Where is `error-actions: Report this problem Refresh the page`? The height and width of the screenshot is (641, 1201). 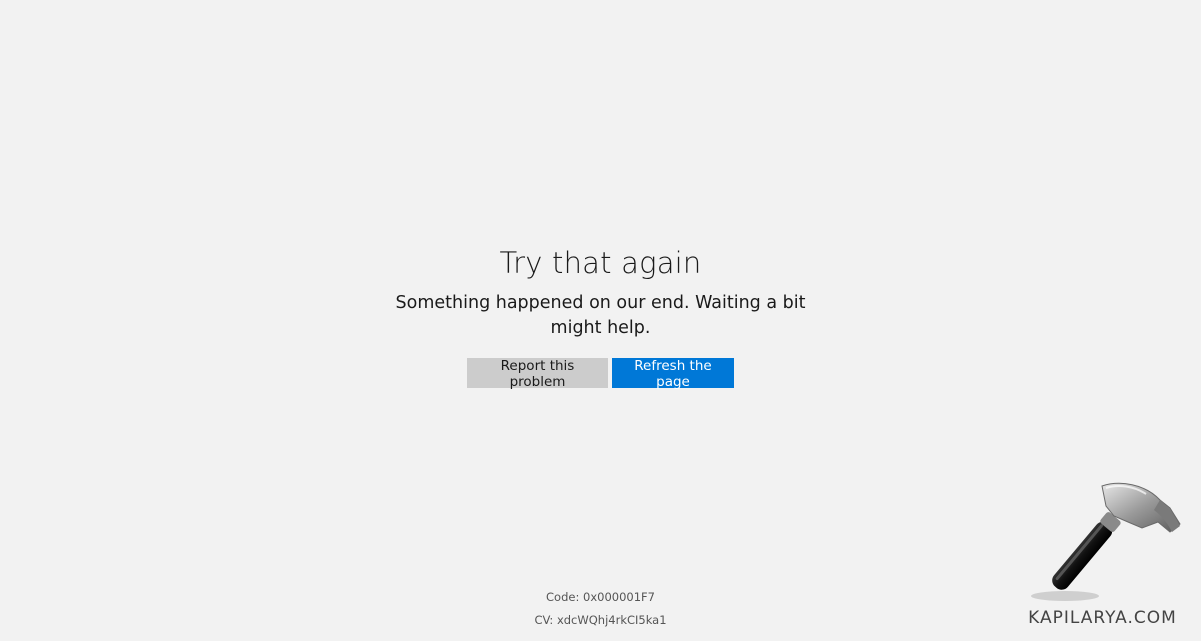
error-actions: Report this problem Refresh the page is located at coordinates (600, 374).